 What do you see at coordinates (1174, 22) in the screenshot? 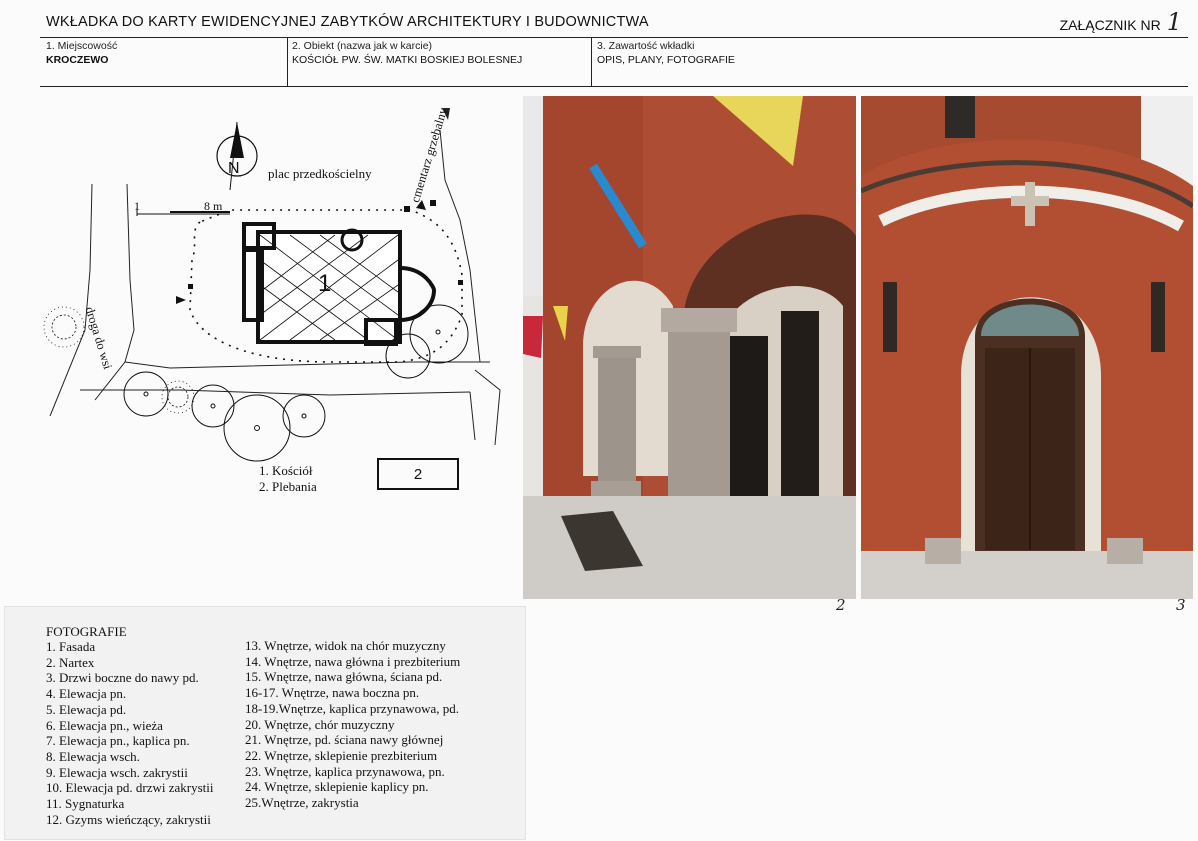
I see `annex-number: 1` at bounding box center [1174, 22].